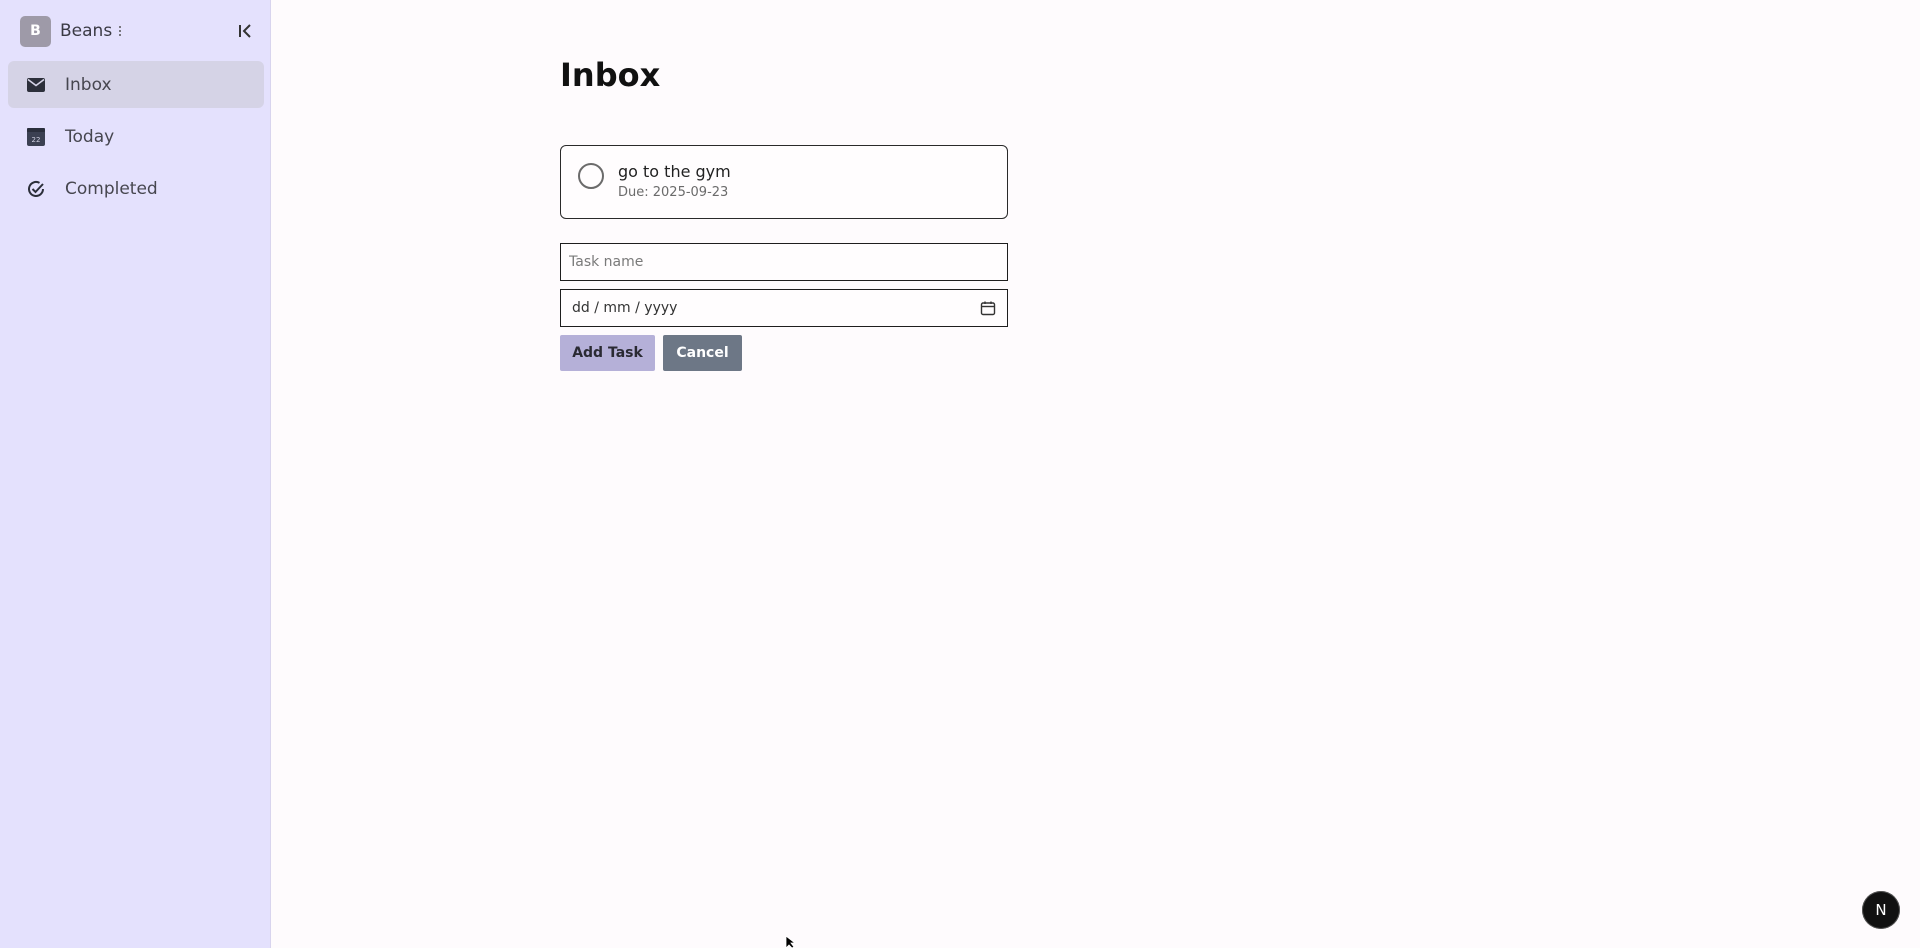 The height and width of the screenshot is (948, 1920). I want to click on workspace-header: B Beans, so click(71, 31).